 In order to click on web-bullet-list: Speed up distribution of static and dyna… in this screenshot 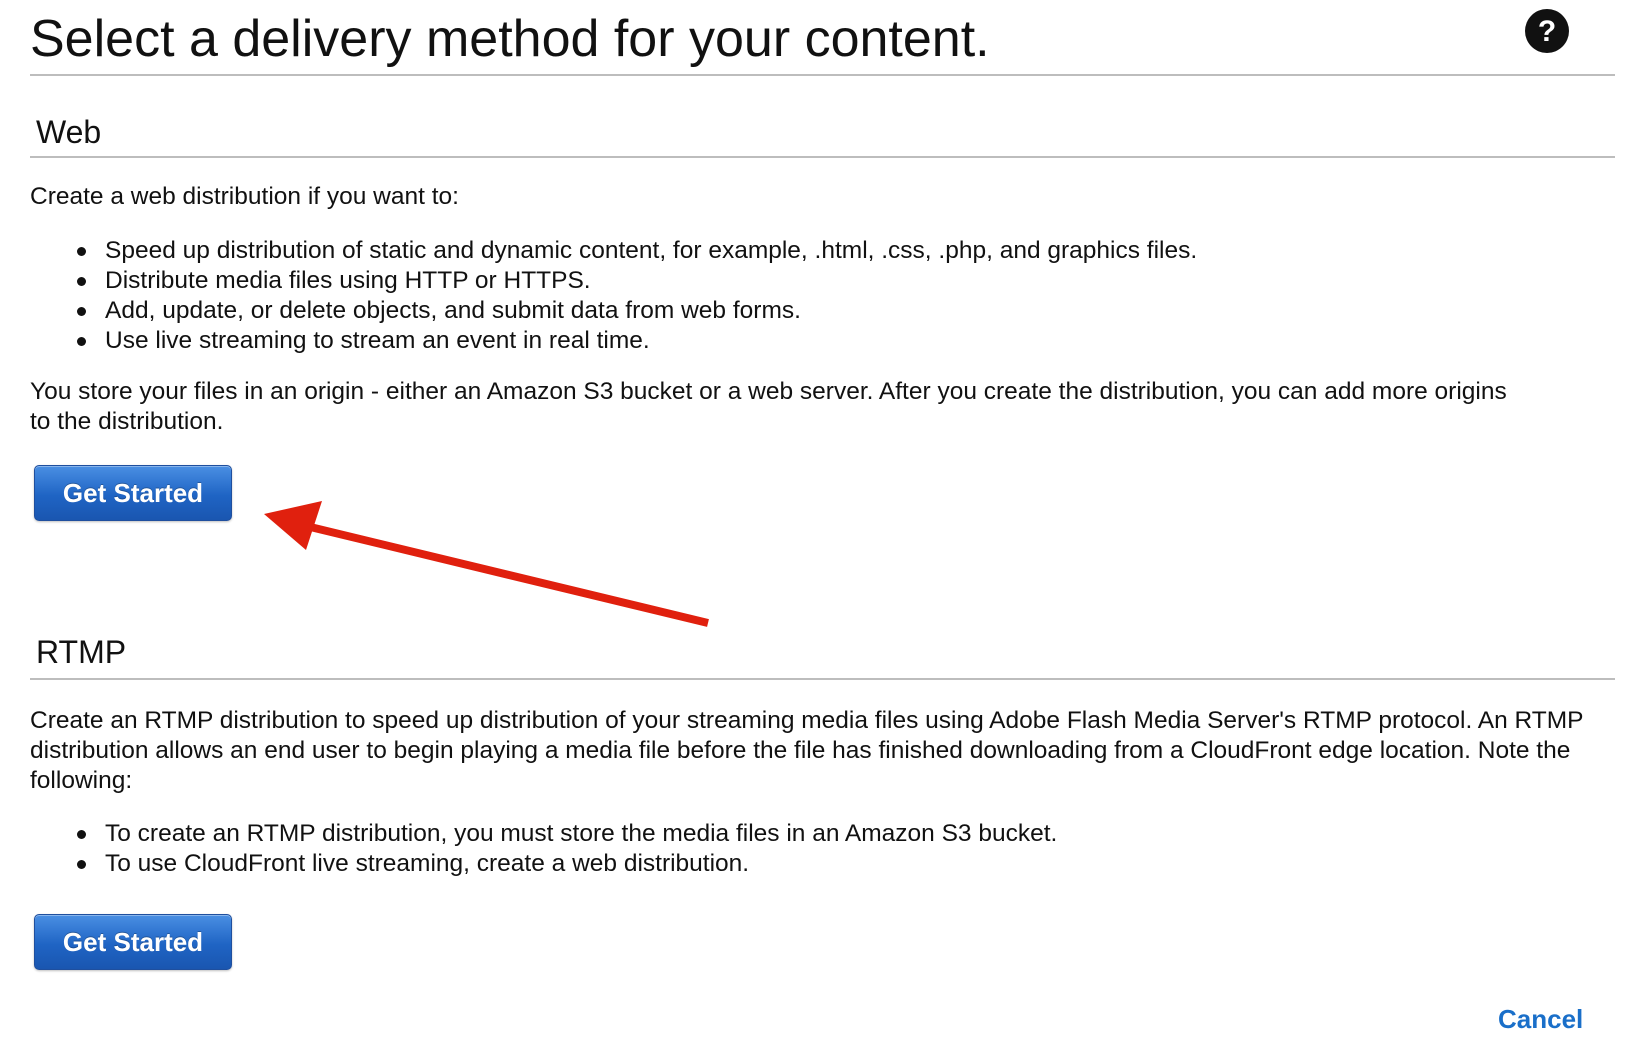, I will do `click(613, 296)`.